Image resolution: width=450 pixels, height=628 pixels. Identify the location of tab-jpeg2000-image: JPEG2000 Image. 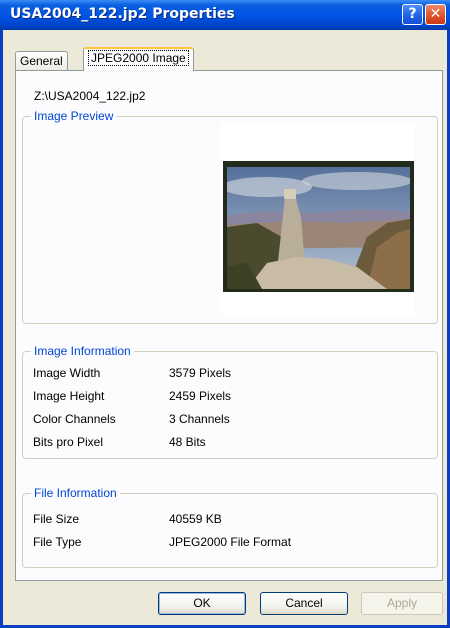
(138, 59).